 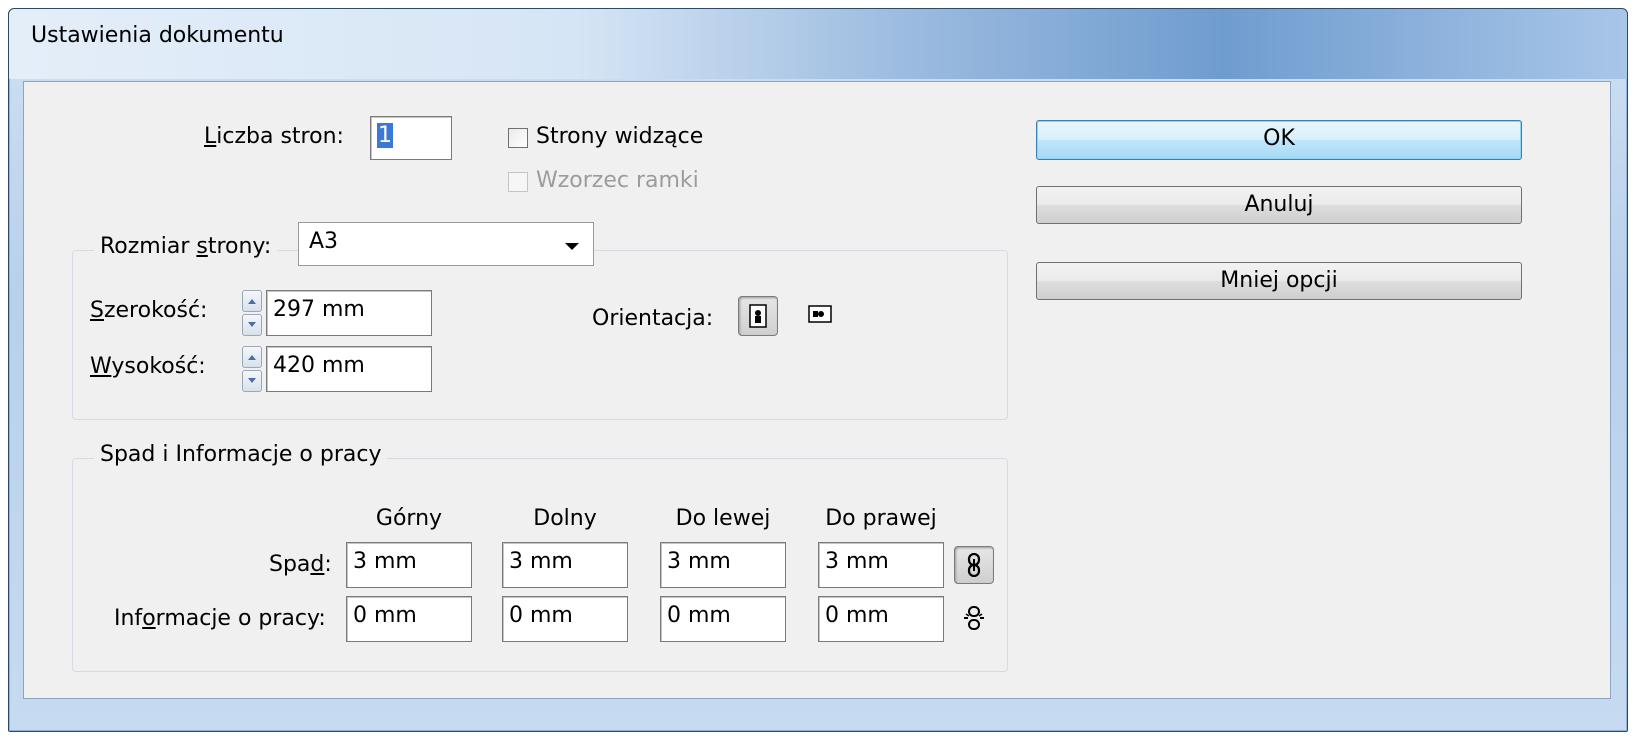 What do you see at coordinates (349, 313) in the screenshot?
I see `width-input: 297 mm` at bounding box center [349, 313].